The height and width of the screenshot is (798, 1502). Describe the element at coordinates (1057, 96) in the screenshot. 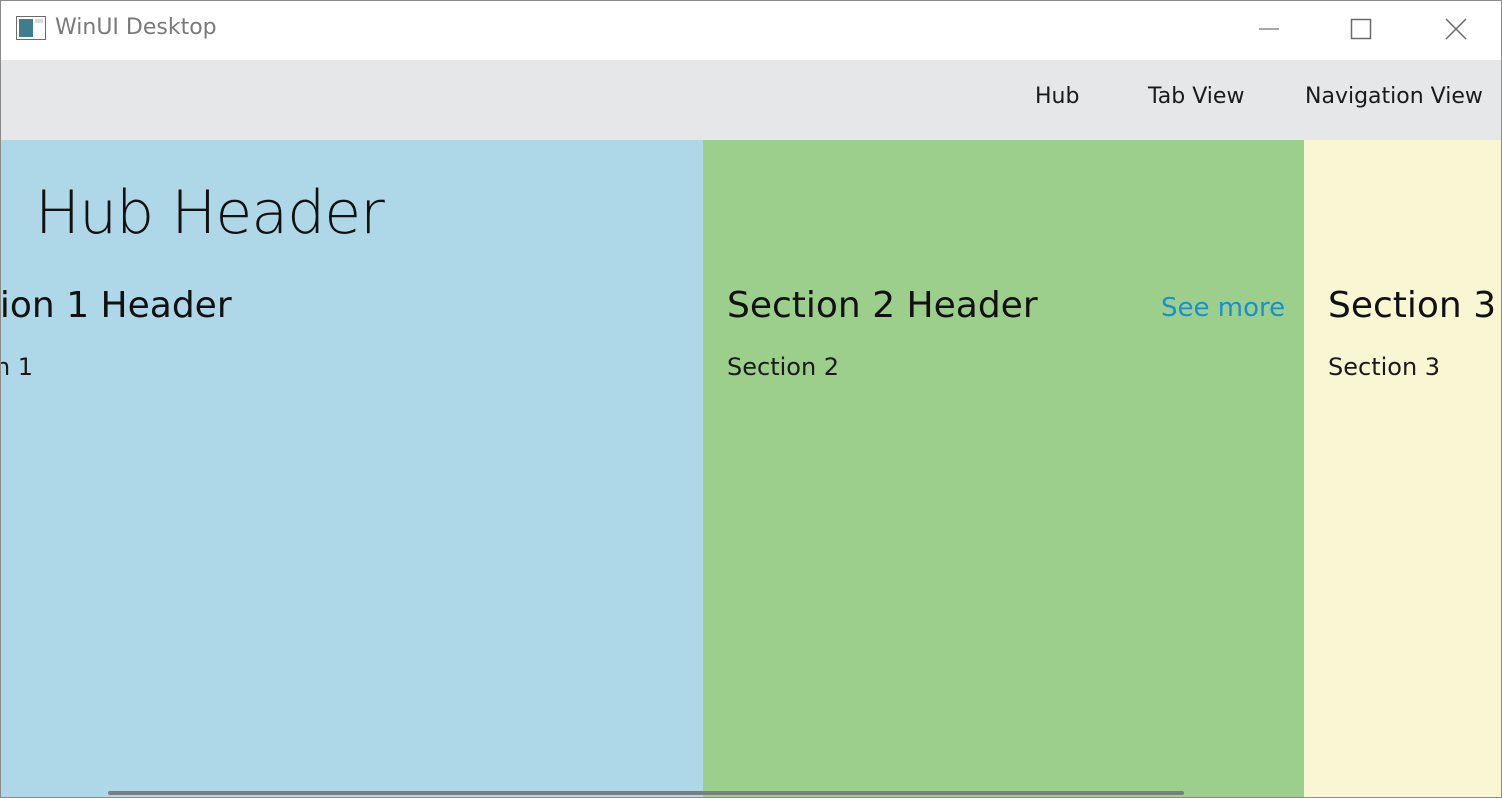

I see `nav-item-hub: Hub` at that location.